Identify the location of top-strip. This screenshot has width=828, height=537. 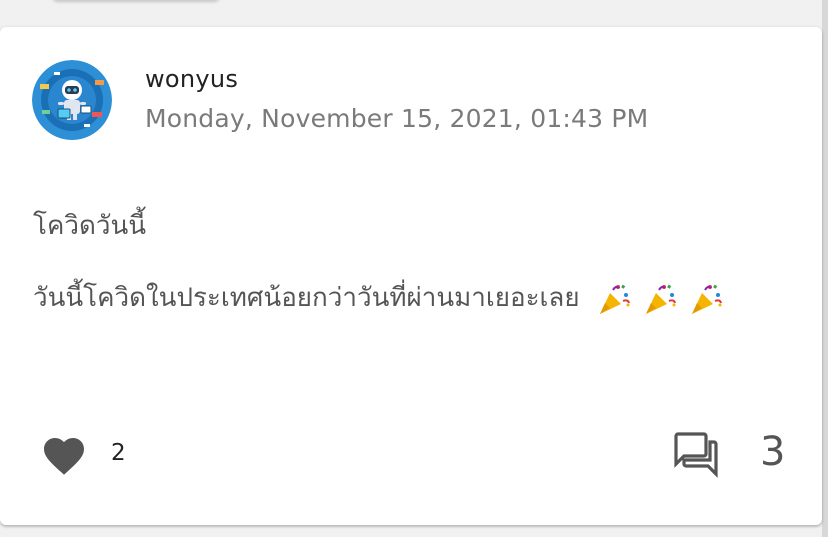
(414, 13).